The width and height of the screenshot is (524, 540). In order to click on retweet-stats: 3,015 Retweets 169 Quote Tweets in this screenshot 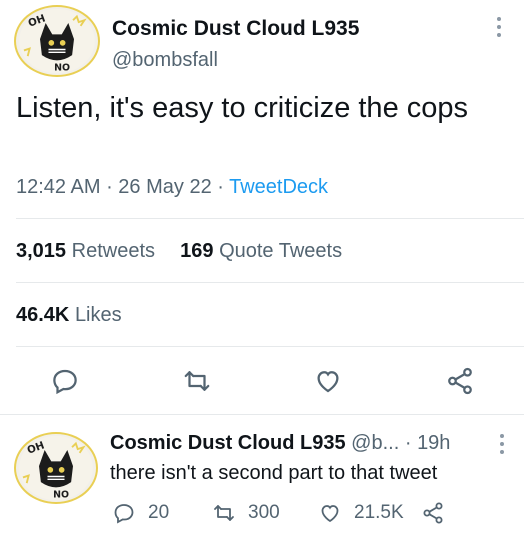, I will do `click(179, 251)`.